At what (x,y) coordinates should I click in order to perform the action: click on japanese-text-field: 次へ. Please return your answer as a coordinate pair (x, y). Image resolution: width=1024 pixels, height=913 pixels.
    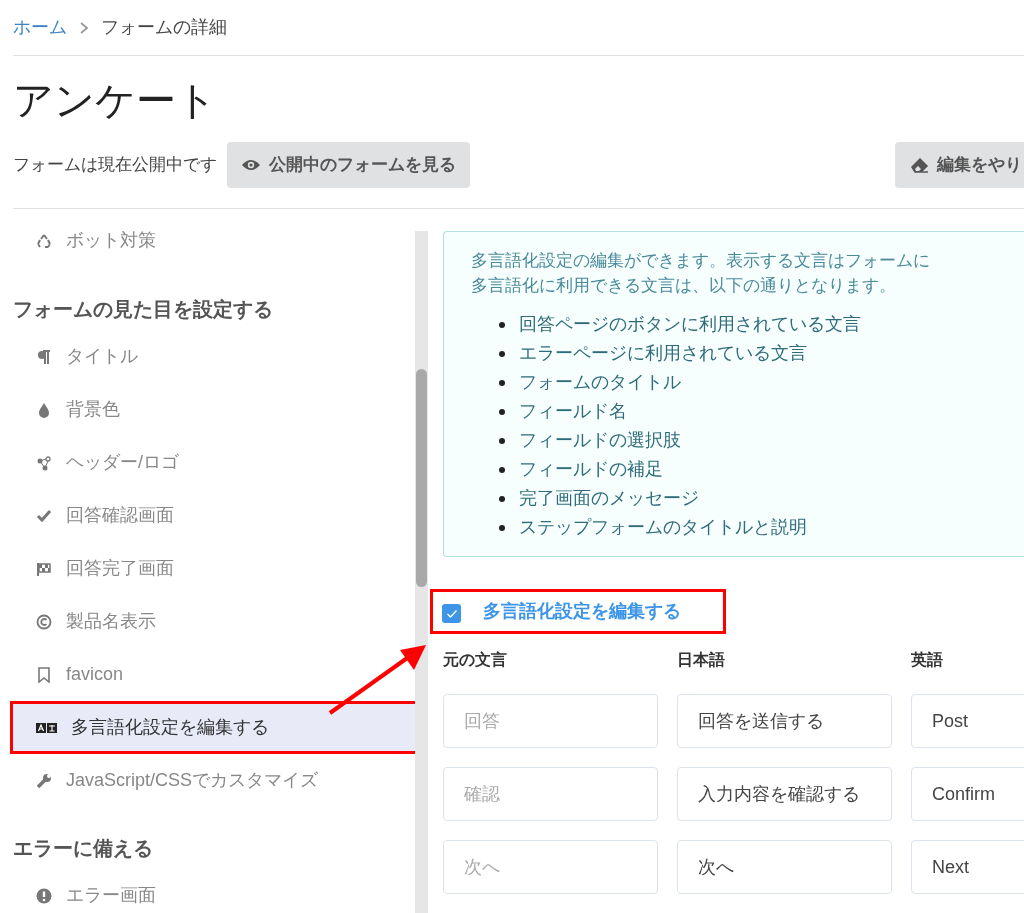
    Looking at the image, I should click on (784, 867).